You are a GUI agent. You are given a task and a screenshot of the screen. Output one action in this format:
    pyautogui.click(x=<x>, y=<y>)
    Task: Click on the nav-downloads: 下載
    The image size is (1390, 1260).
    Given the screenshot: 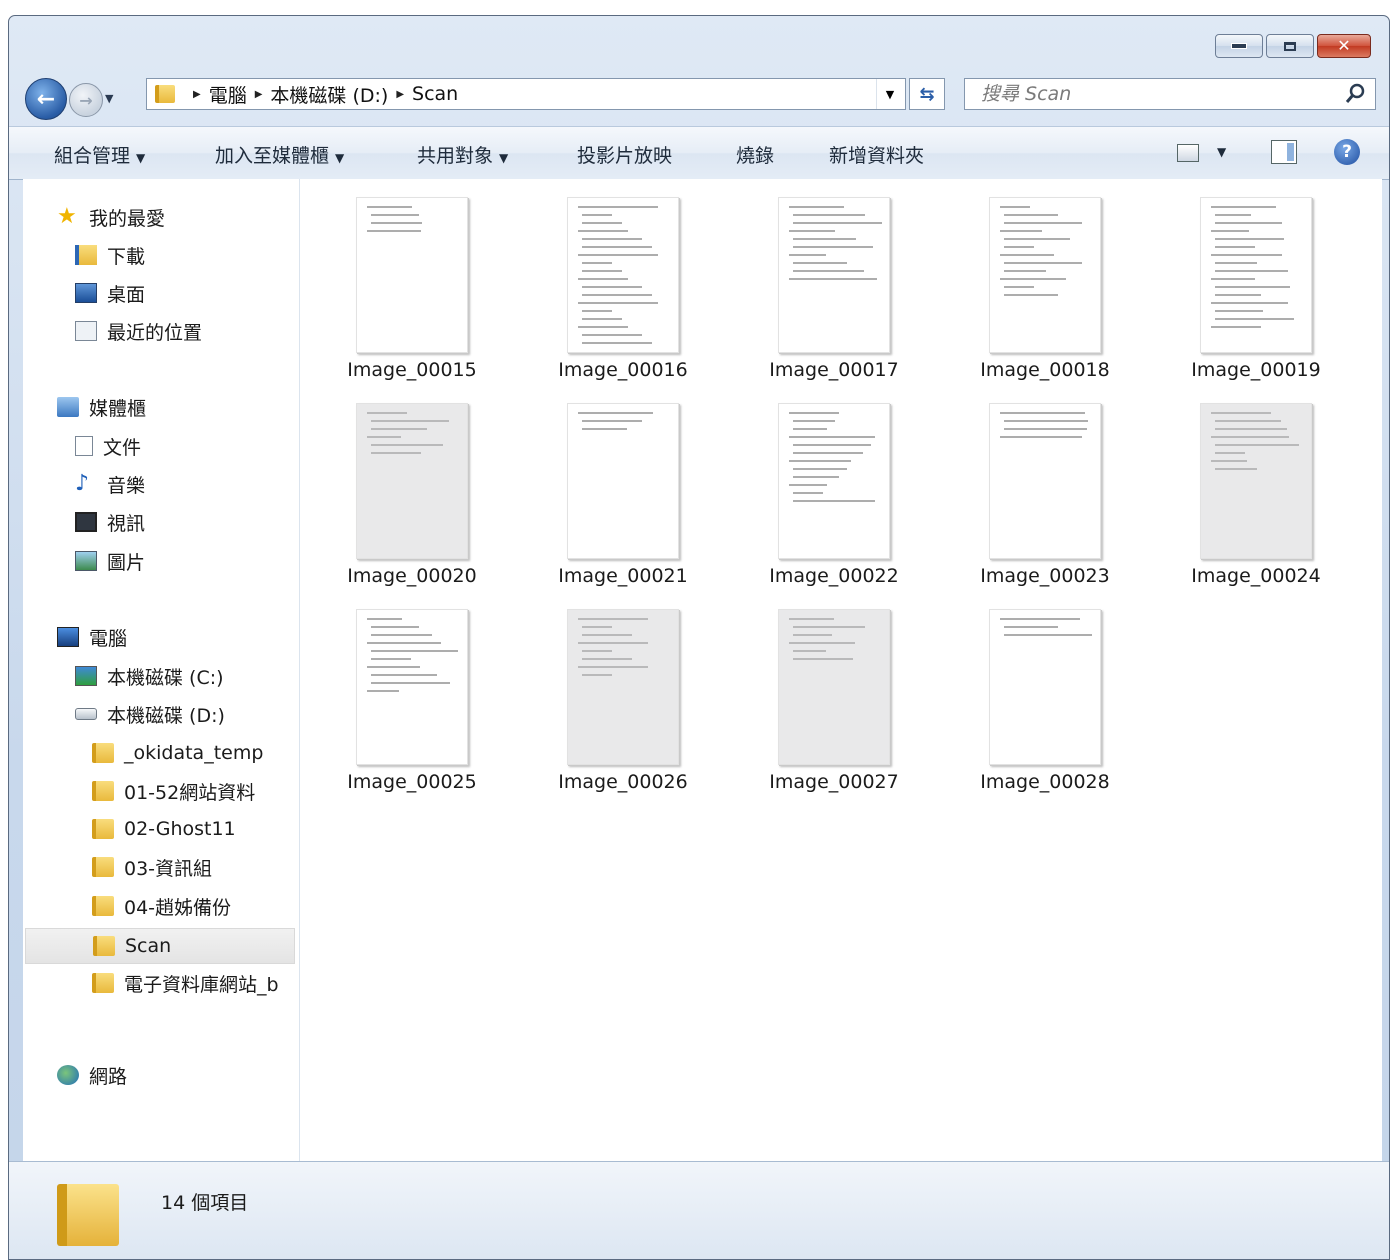 What is the action you would take?
    pyautogui.click(x=110, y=255)
    